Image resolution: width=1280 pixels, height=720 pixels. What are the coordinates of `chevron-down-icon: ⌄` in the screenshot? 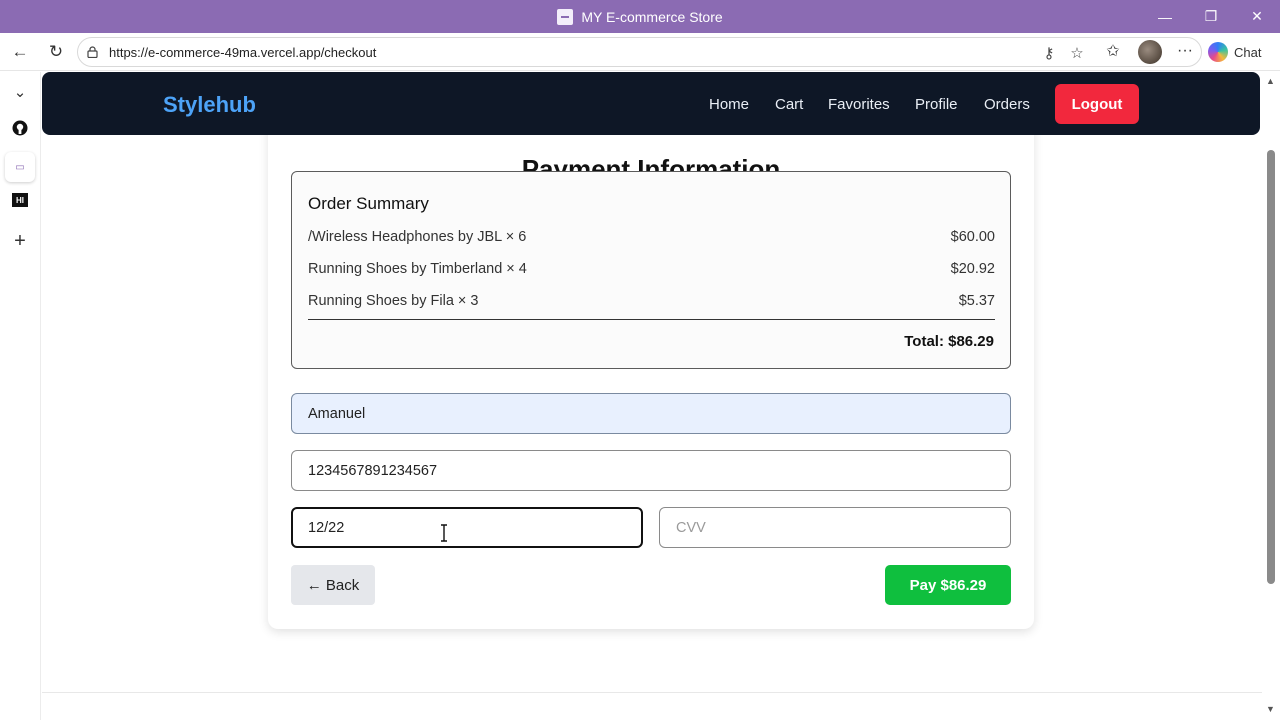 It's located at (20, 92).